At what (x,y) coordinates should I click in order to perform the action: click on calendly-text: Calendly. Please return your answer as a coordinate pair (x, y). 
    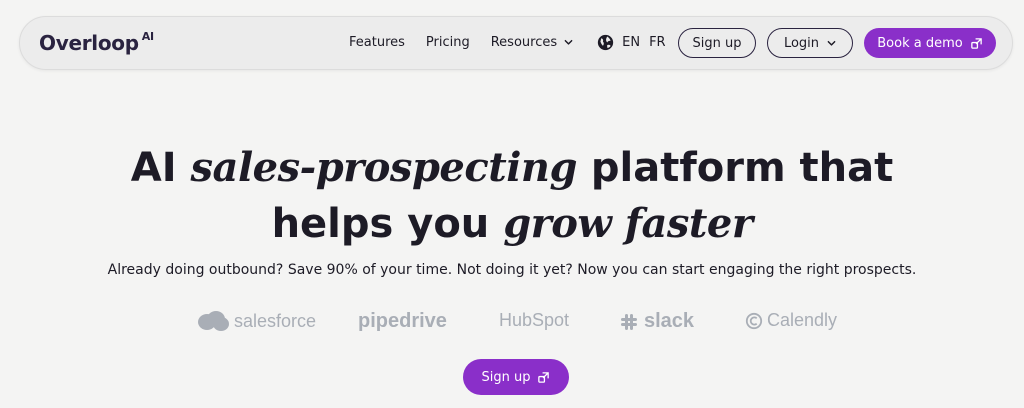
    Looking at the image, I should click on (802, 320).